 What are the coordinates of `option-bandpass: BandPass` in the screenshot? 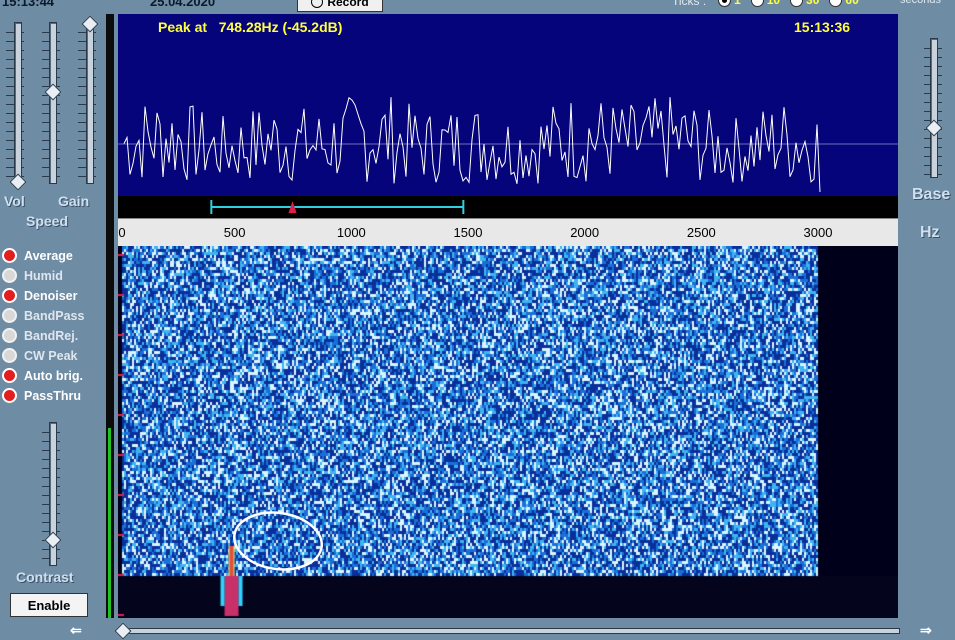 It's located at (43, 315).